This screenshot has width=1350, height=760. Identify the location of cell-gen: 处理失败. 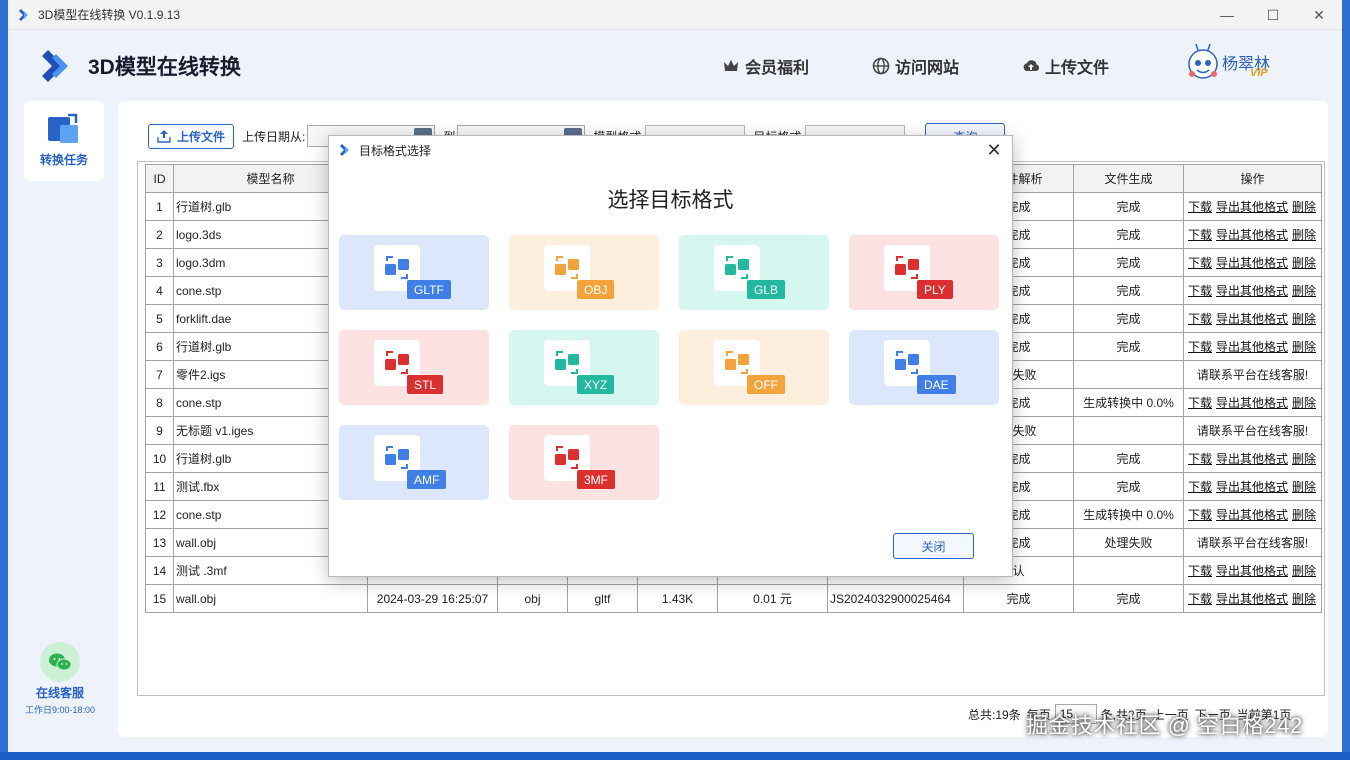
(1128, 542).